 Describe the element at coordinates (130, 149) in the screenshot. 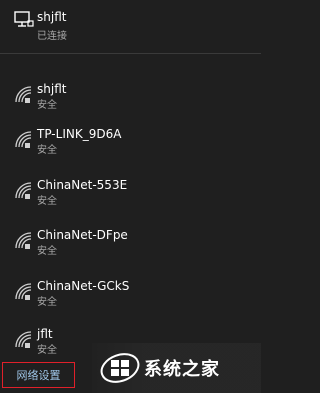

I see `wifi-network-item: TP-LINK_9D6A 安全` at that location.